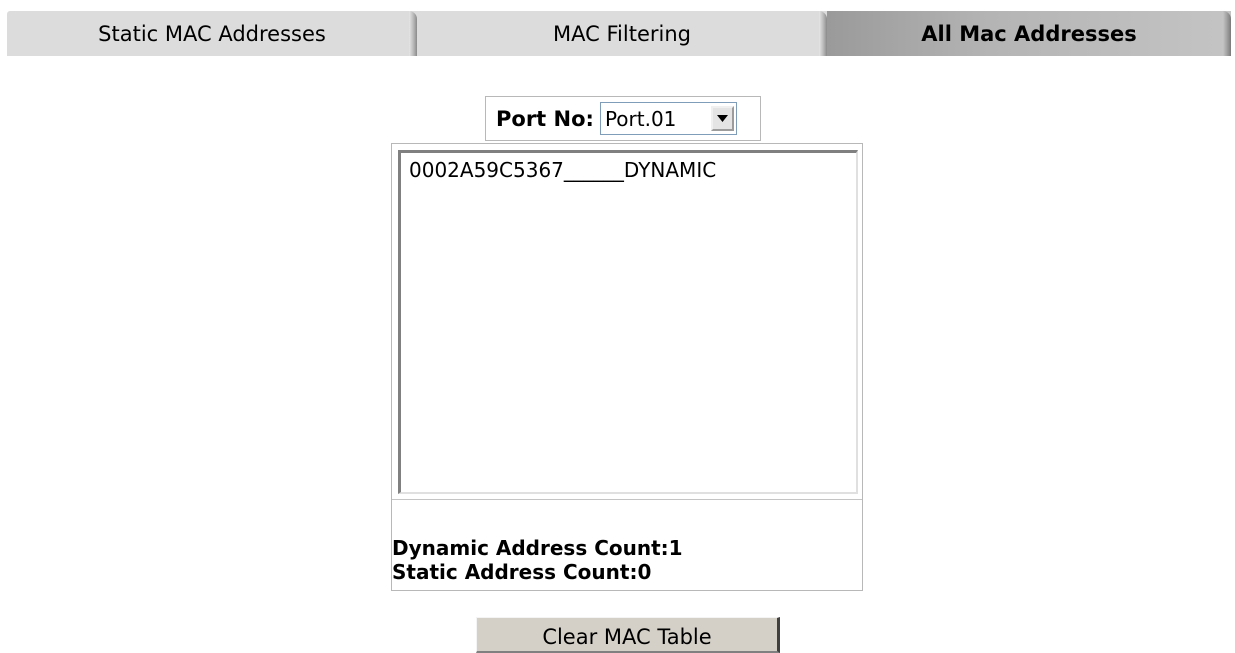  Describe the element at coordinates (640, 118) in the screenshot. I see `port-select-value: Port.01` at that location.